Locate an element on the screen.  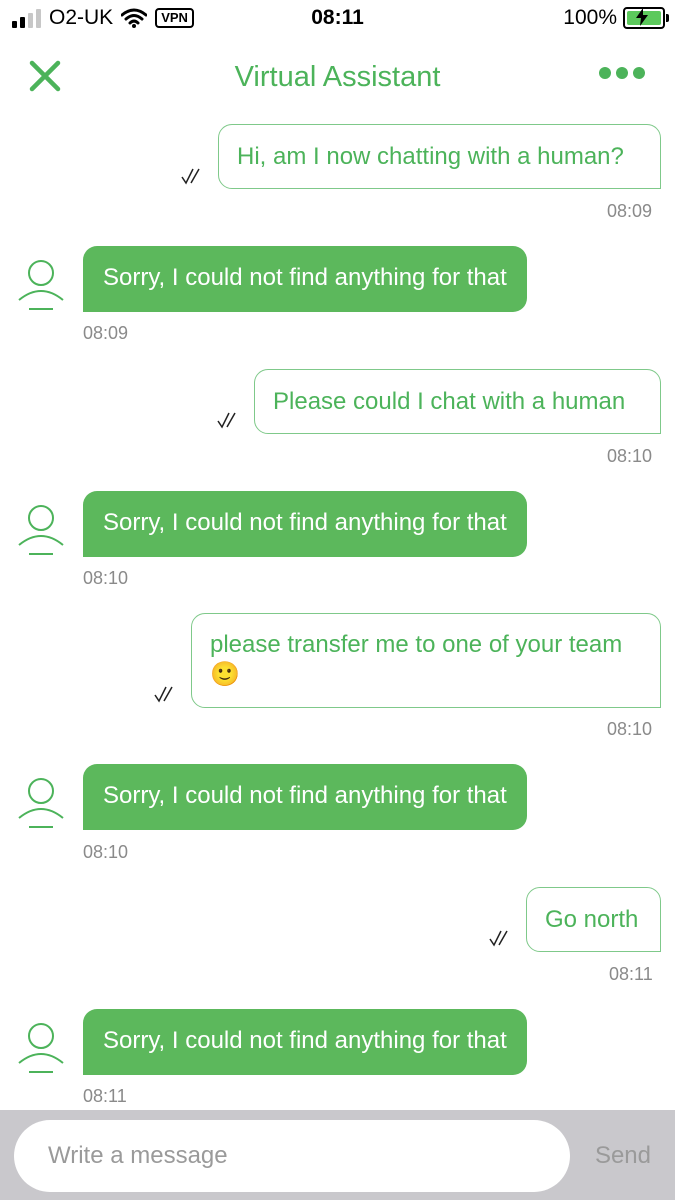
user-message-bubble: Hi, am I now chatting with a human? is located at coordinates (439, 156).